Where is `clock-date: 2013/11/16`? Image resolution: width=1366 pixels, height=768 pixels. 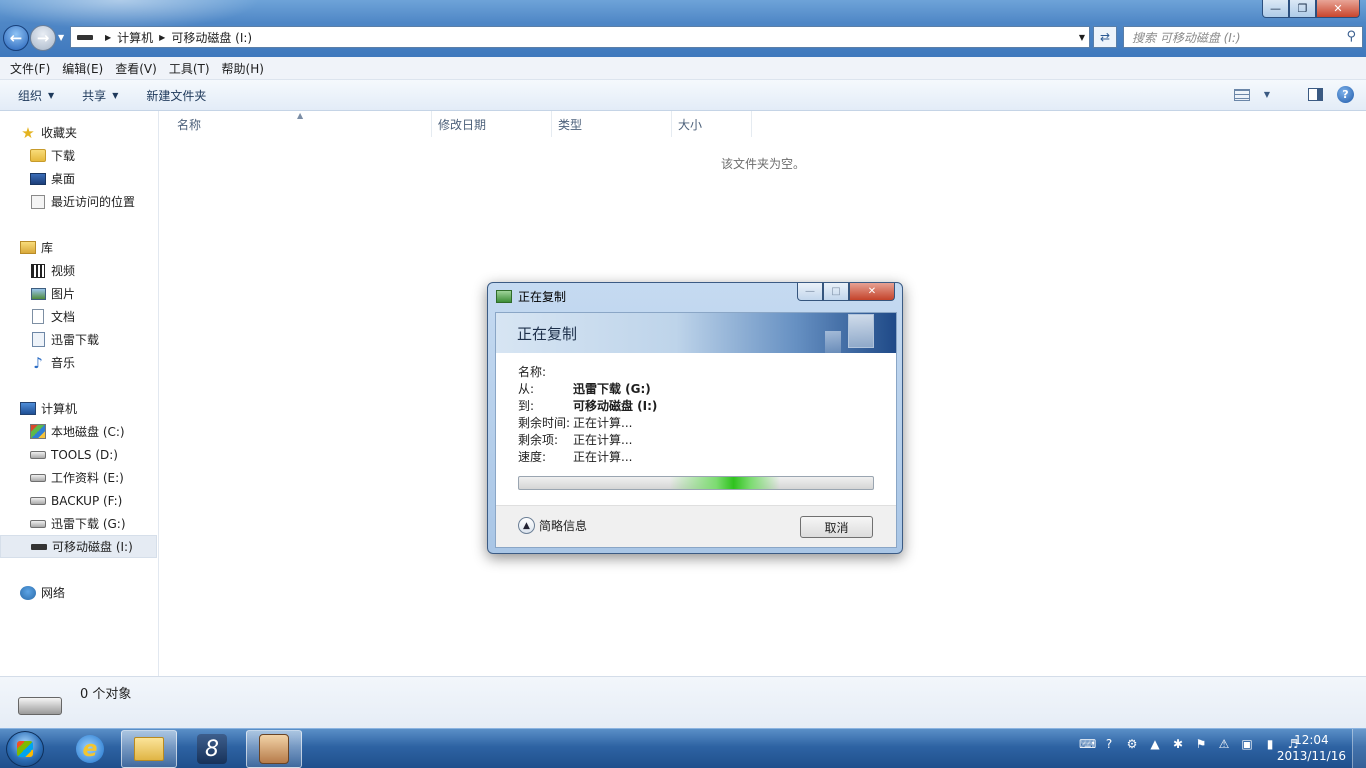 clock-date: 2013/11/16 is located at coordinates (1311, 756).